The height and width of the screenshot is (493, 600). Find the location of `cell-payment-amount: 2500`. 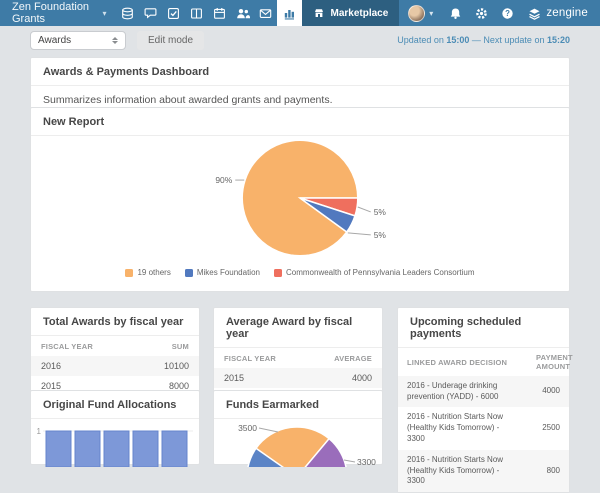

cell-payment-amount: 2500 is located at coordinates (551, 428).